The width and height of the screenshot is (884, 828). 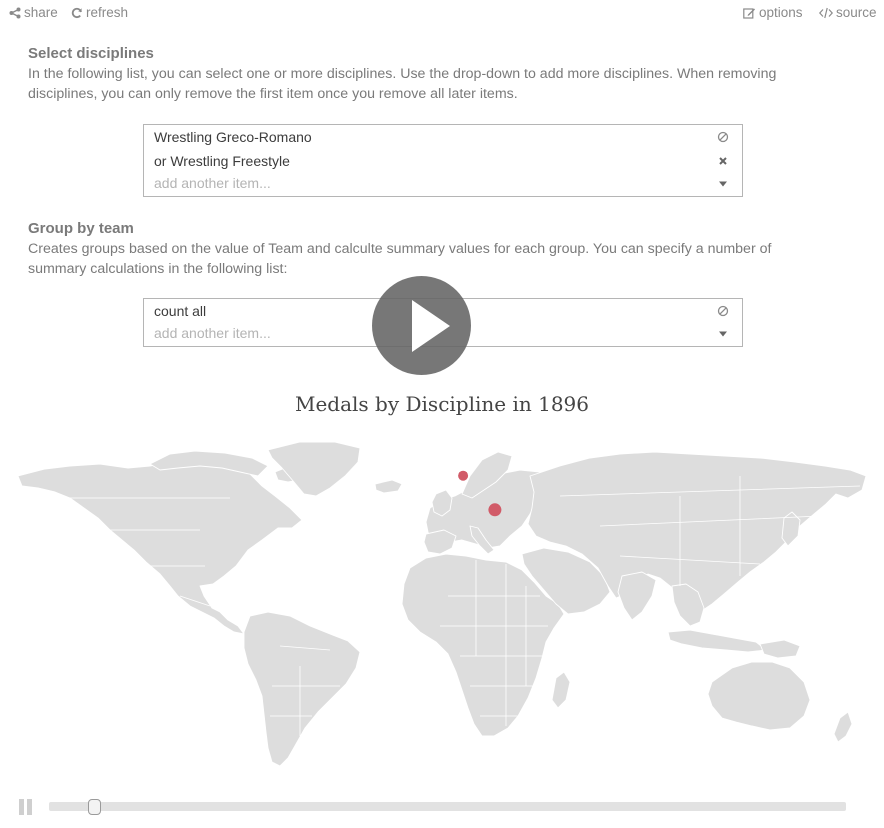 I want to click on remove-item-button, so click(x=723, y=161).